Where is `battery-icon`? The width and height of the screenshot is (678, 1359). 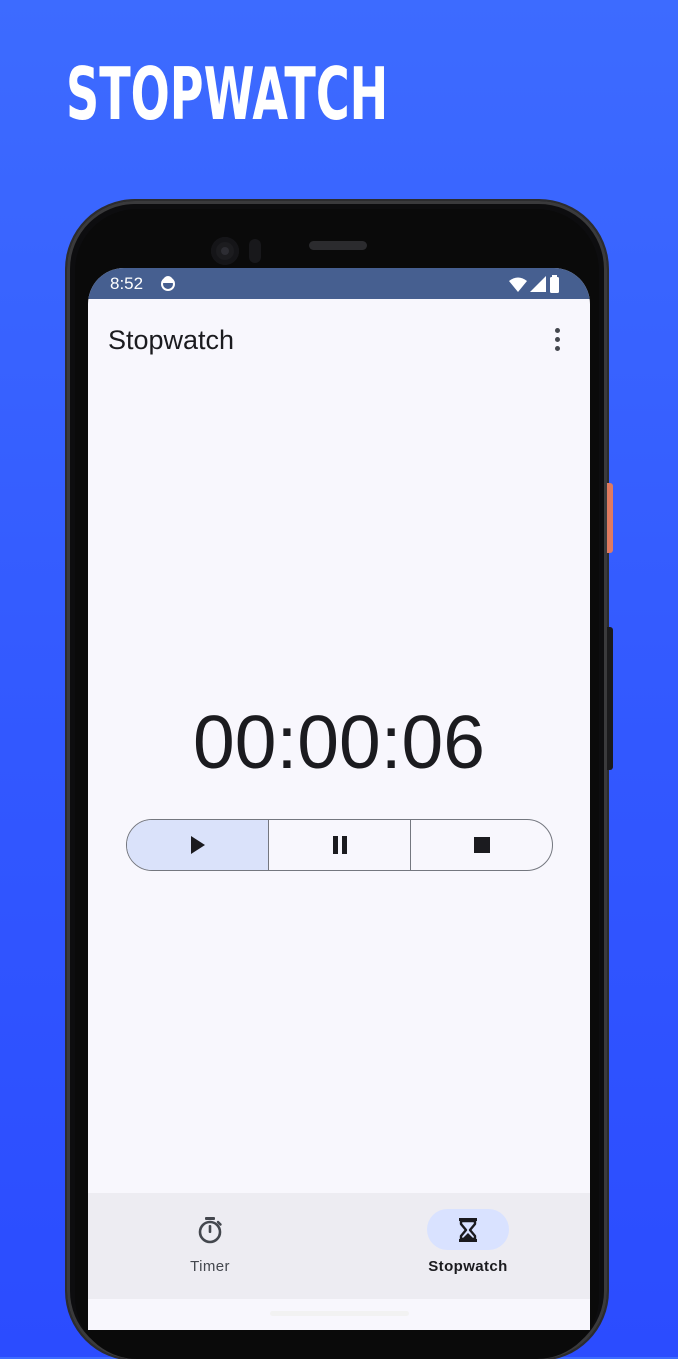
battery-icon is located at coordinates (554, 284).